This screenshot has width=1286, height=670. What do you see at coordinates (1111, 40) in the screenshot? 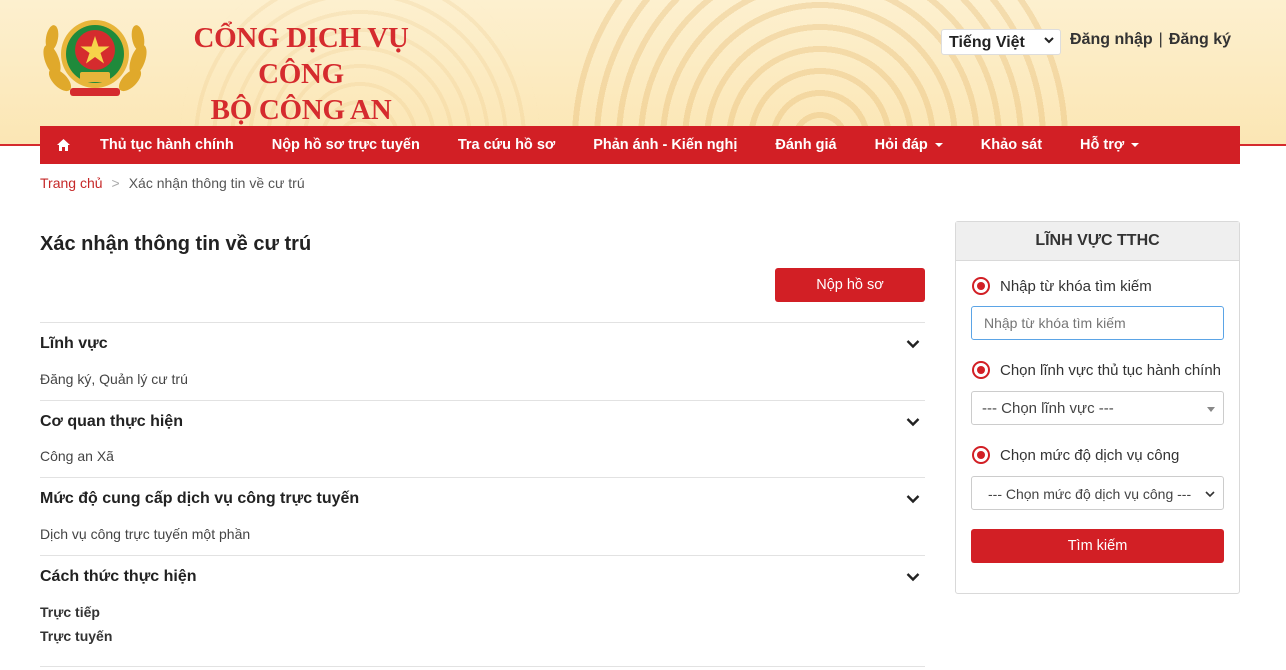
I see `login-link: Đăng nhập` at bounding box center [1111, 40].